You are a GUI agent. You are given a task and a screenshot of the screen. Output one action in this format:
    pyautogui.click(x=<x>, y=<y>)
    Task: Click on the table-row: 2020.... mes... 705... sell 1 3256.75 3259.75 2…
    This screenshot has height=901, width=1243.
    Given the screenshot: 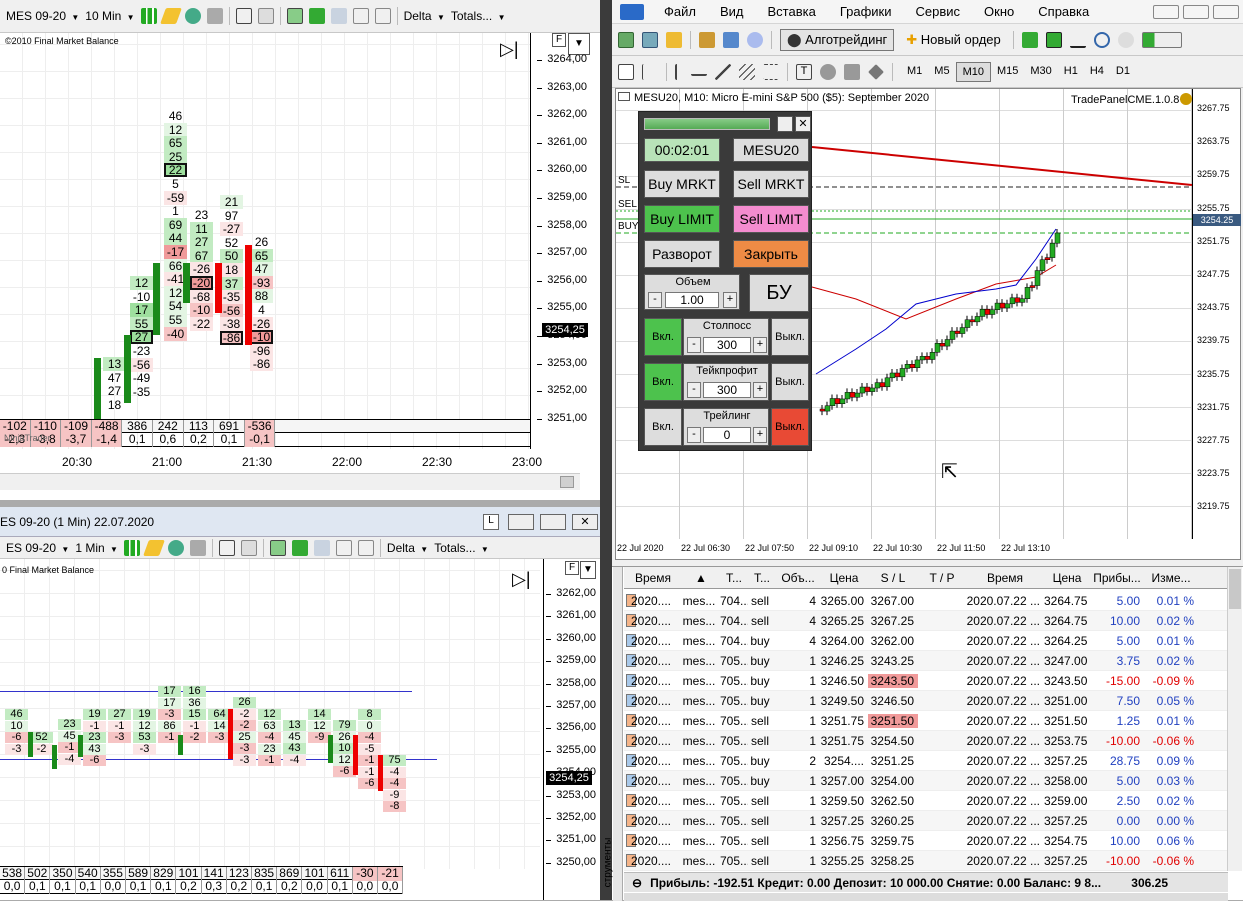 What is the action you would take?
    pyautogui.click(x=926, y=841)
    